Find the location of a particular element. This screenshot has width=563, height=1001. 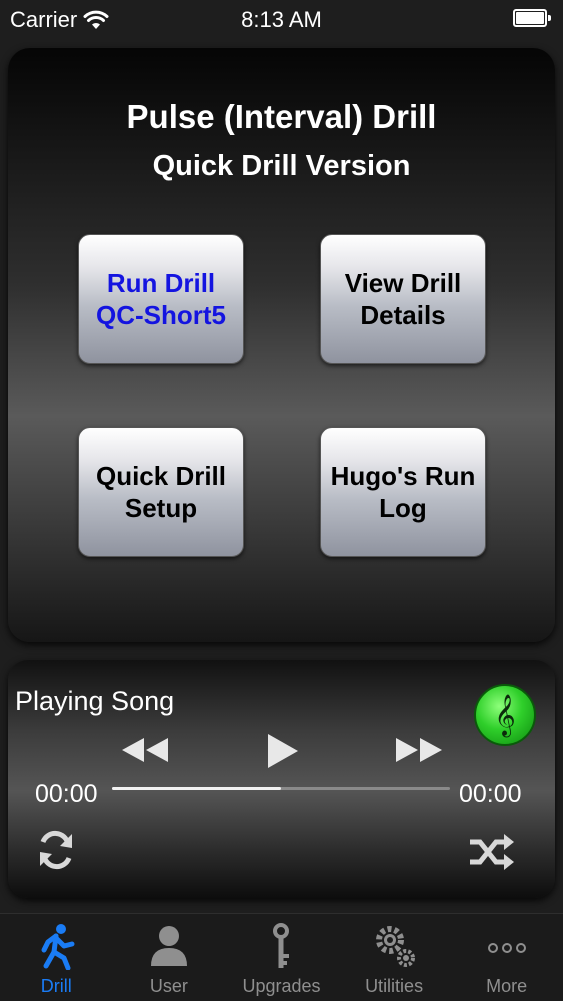

music-note-icon: 𝄞 is located at coordinates (505, 715).